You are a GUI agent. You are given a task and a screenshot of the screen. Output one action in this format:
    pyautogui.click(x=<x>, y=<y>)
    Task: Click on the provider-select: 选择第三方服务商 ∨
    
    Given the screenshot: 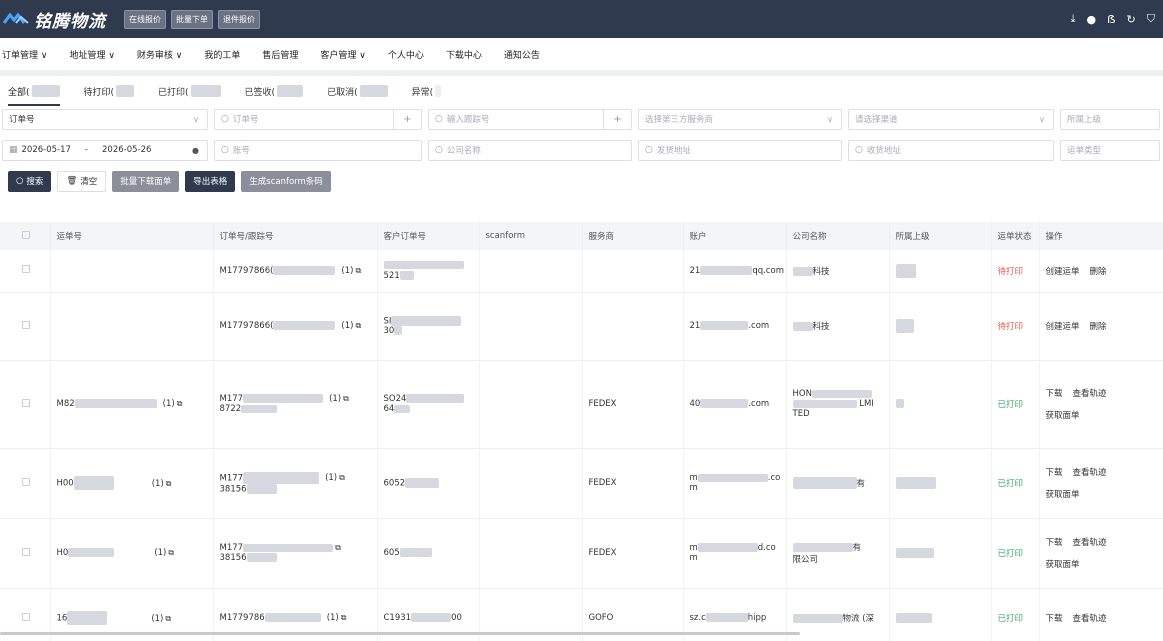 What is the action you would take?
    pyautogui.click(x=740, y=119)
    